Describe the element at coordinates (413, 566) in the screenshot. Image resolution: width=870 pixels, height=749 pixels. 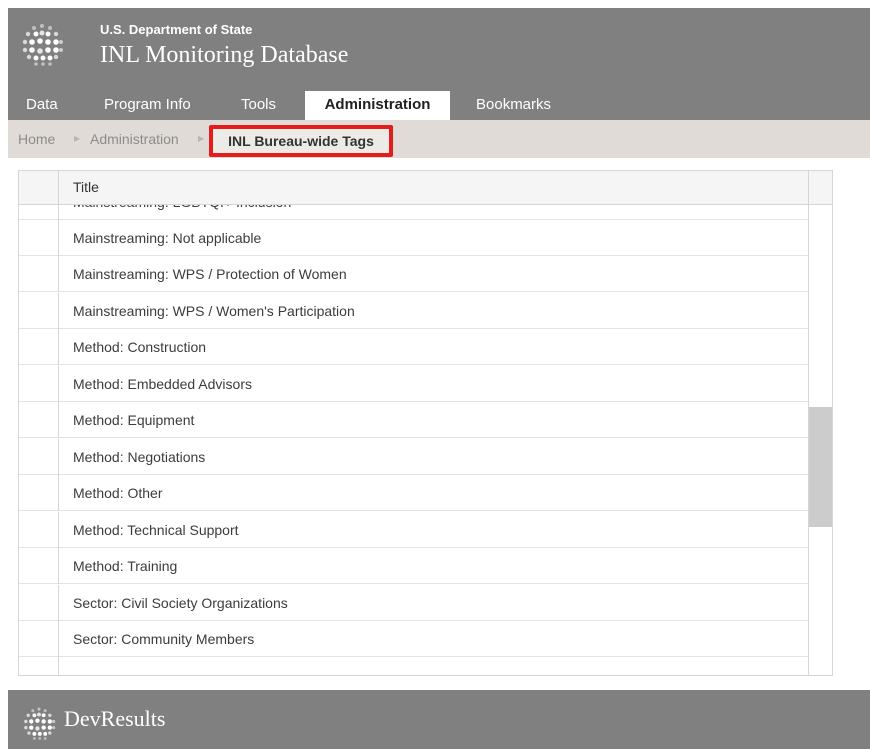
I see `table-row: Method: Training` at that location.